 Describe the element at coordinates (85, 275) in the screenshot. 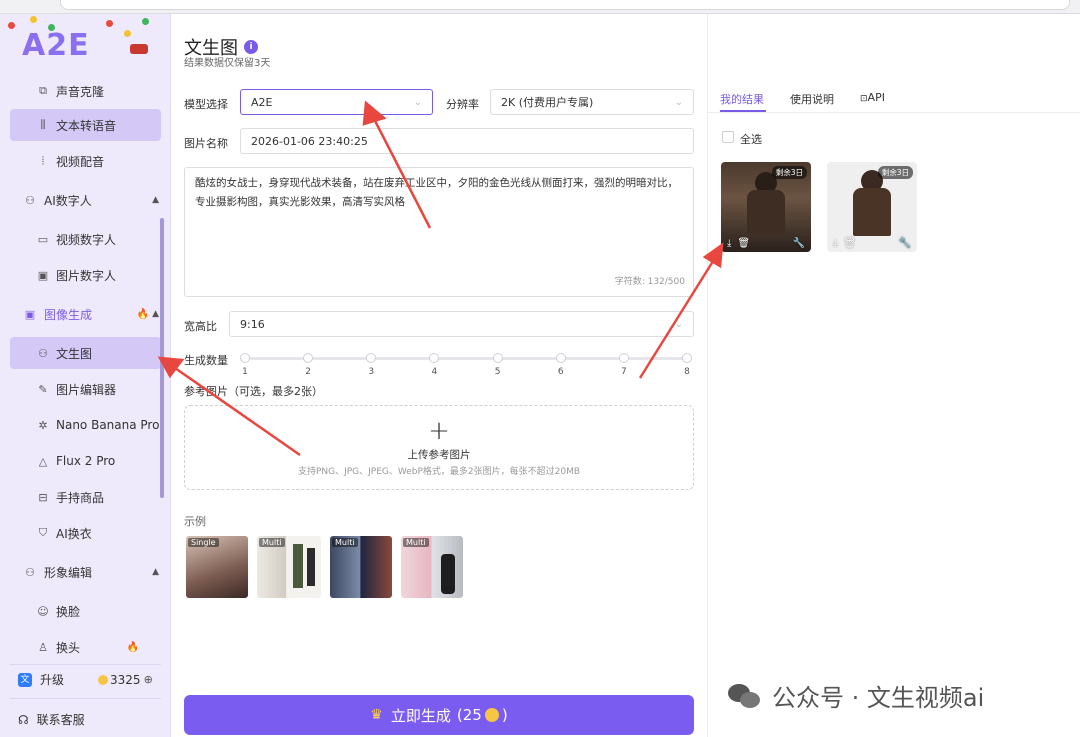

I see `sidebar-item-photo-human: ▣ 图片数字人` at that location.